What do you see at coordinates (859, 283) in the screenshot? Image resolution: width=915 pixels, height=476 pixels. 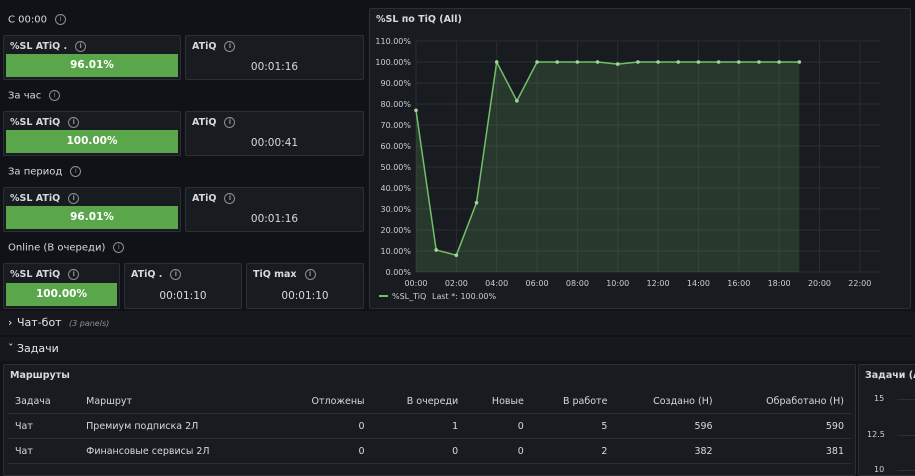 I see `x-tick-label: 22:00` at bounding box center [859, 283].